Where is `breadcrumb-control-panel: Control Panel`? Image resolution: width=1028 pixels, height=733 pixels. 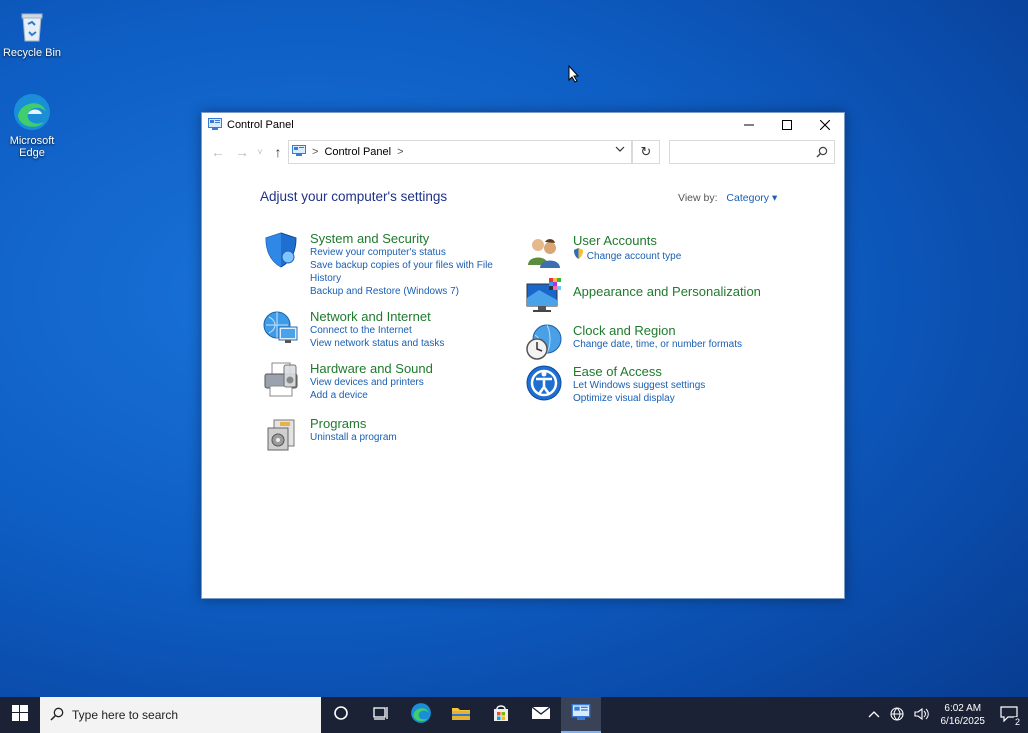 breadcrumb-control-panel: Control Panel is located at coordinates (357, 152).